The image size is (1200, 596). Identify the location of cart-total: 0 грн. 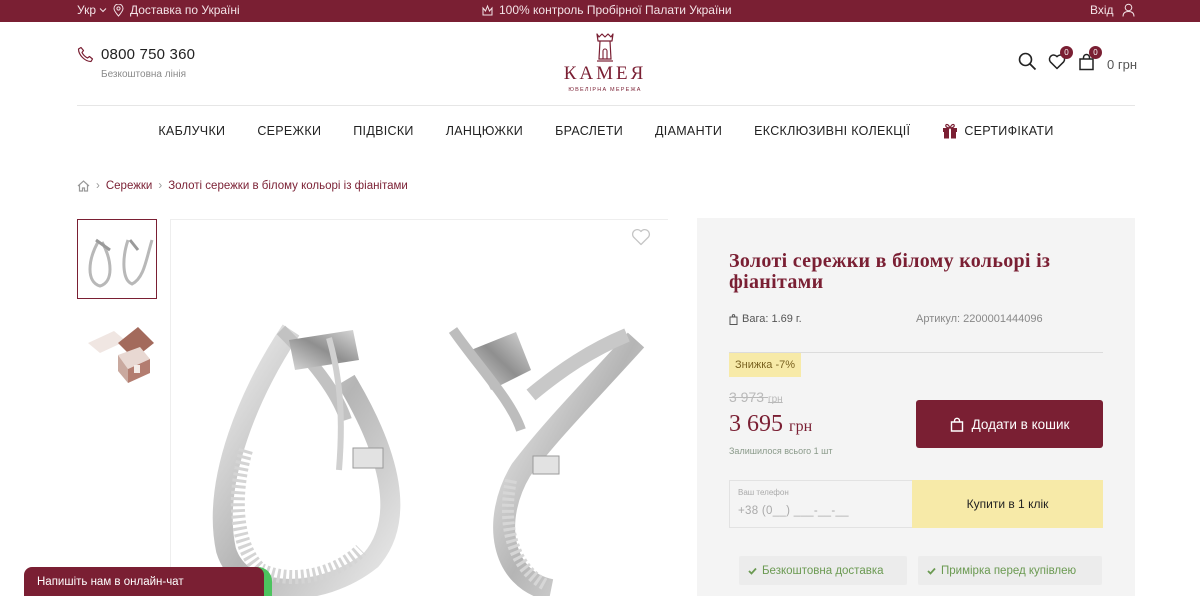
(1122, 64).